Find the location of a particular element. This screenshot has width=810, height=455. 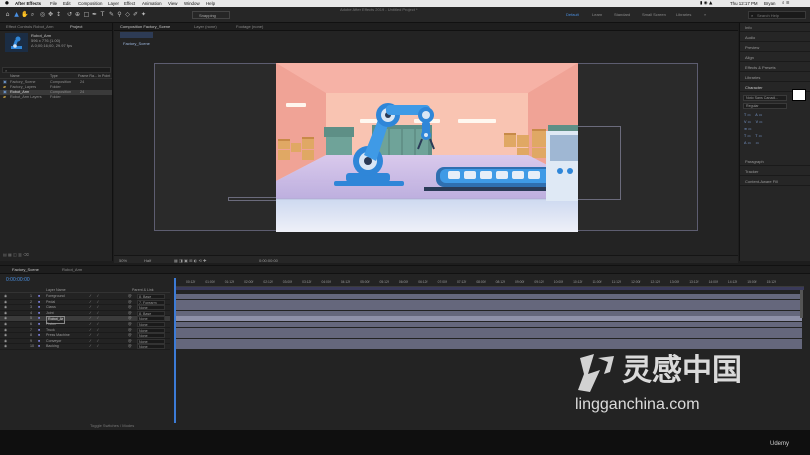

tab-footage: Footage (none) is located at coordinates (249, 26).